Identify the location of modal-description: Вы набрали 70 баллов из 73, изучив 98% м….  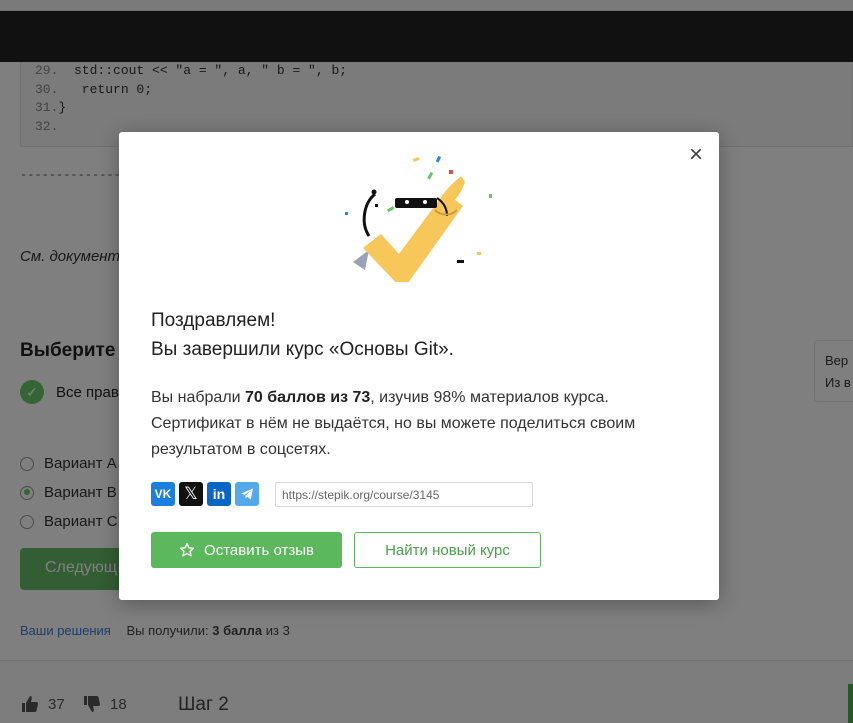
(393, 423).